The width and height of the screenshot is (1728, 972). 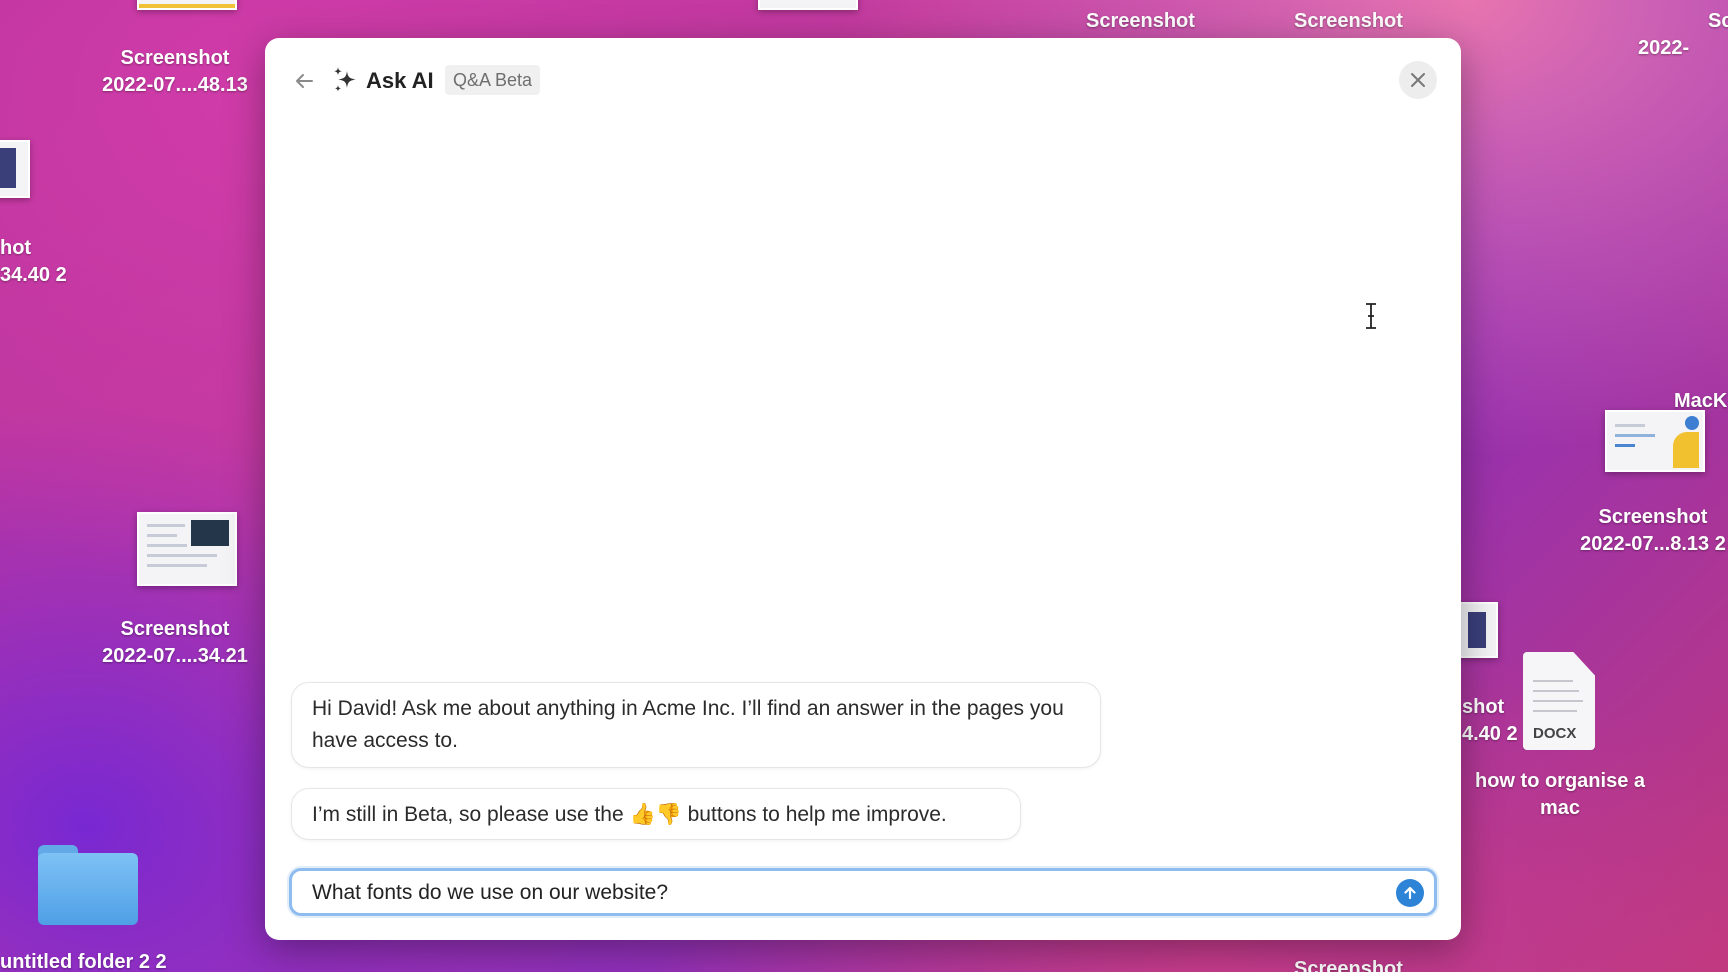 I want to click on desktop-item-label: 4.40 2, so click(x=1490, y=734).